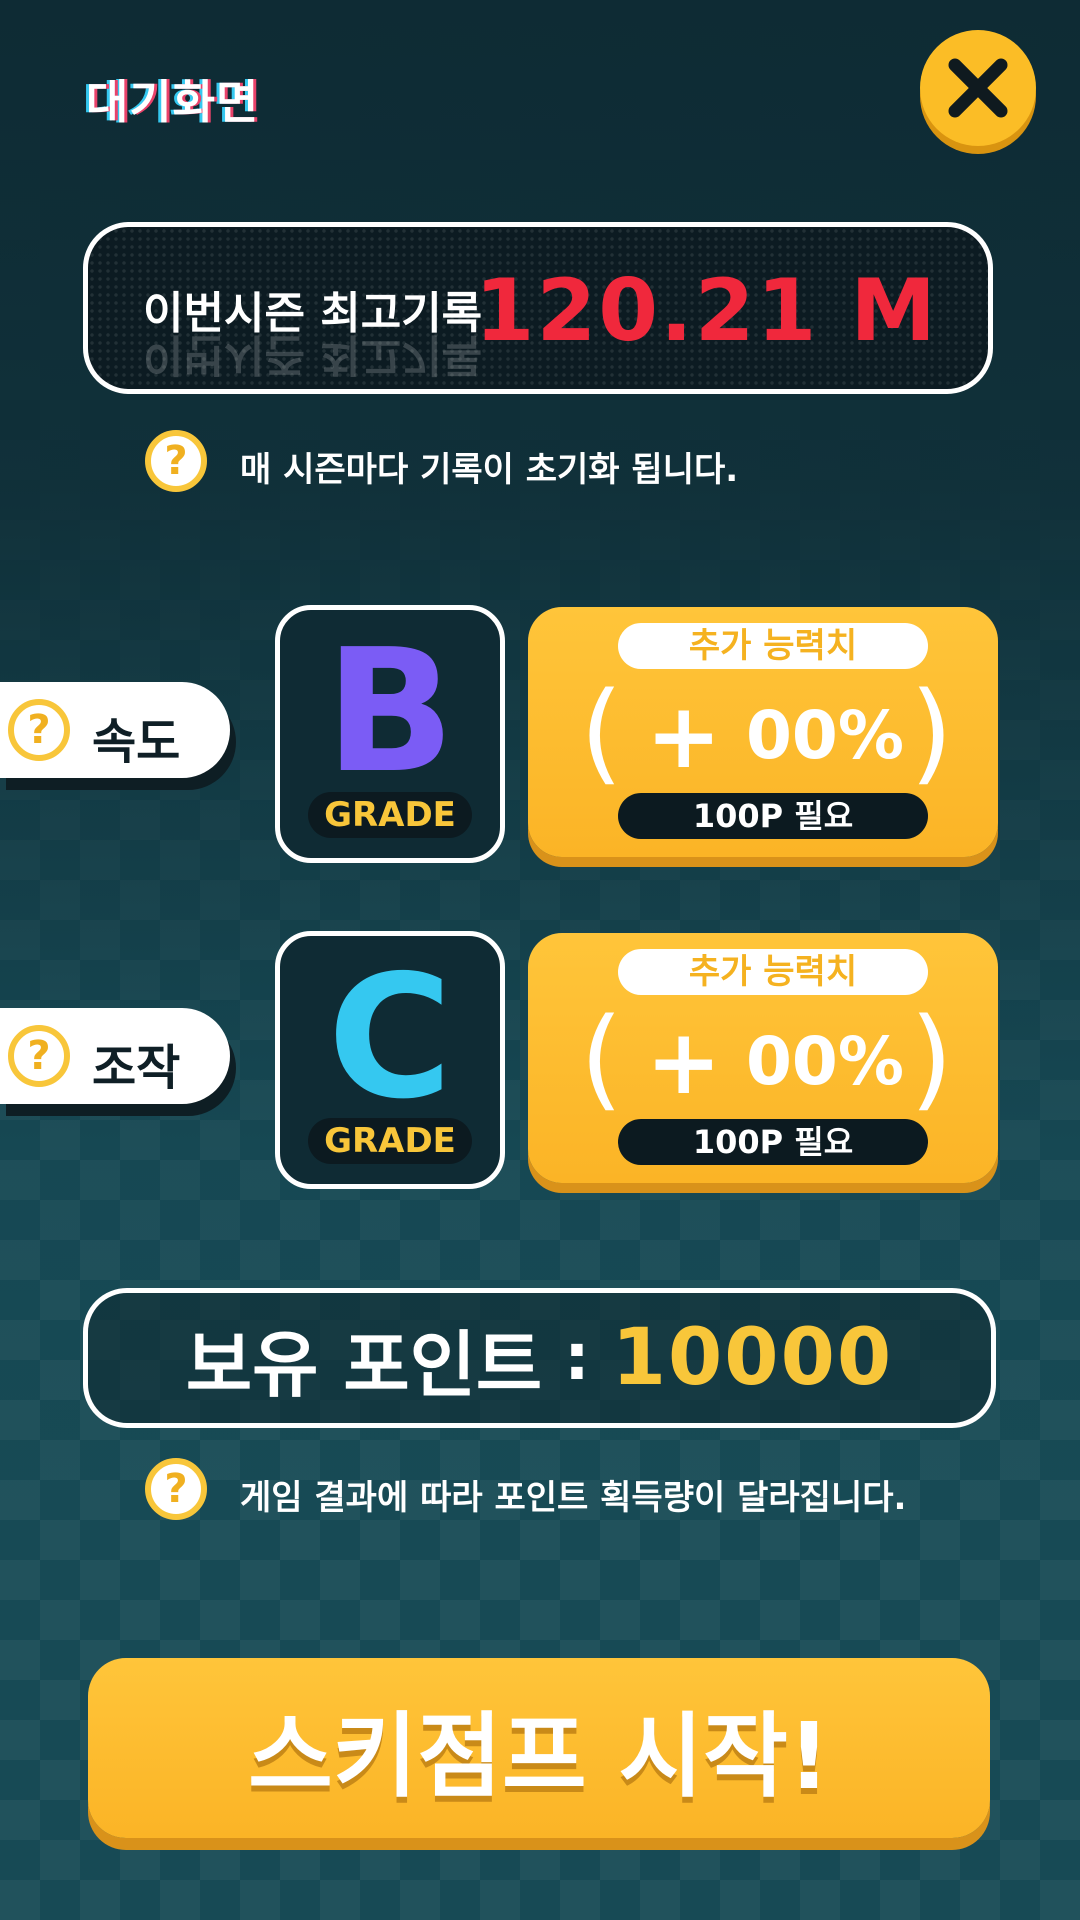 The image size is (1080, 1920). I want to click on stat-tag-speed: ? 속도, so click(115, 730).